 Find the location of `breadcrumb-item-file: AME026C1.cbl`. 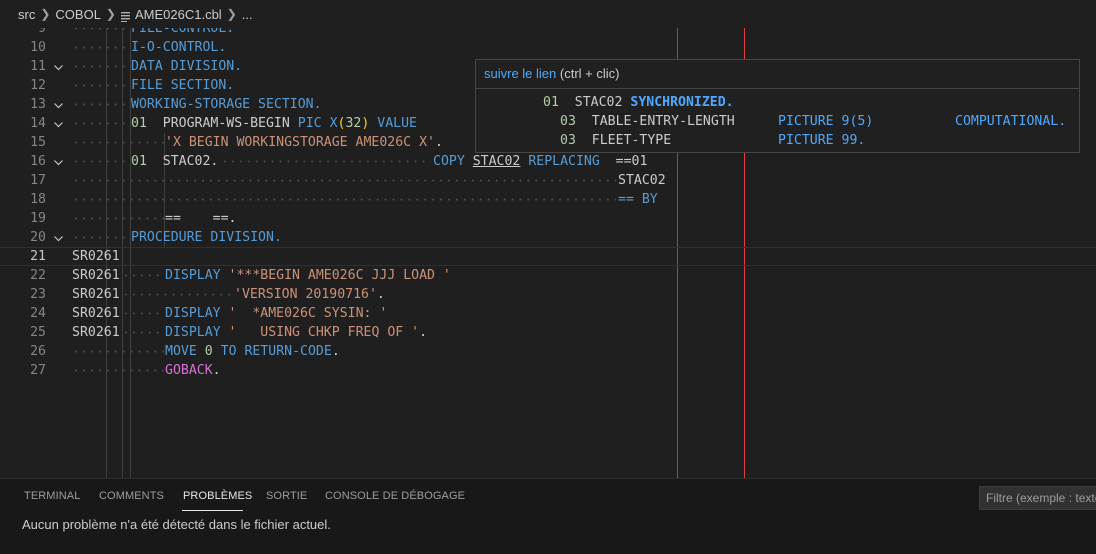

breadcrumb-item-file: AME026C1.cbl is located at coordinates (178, 14).